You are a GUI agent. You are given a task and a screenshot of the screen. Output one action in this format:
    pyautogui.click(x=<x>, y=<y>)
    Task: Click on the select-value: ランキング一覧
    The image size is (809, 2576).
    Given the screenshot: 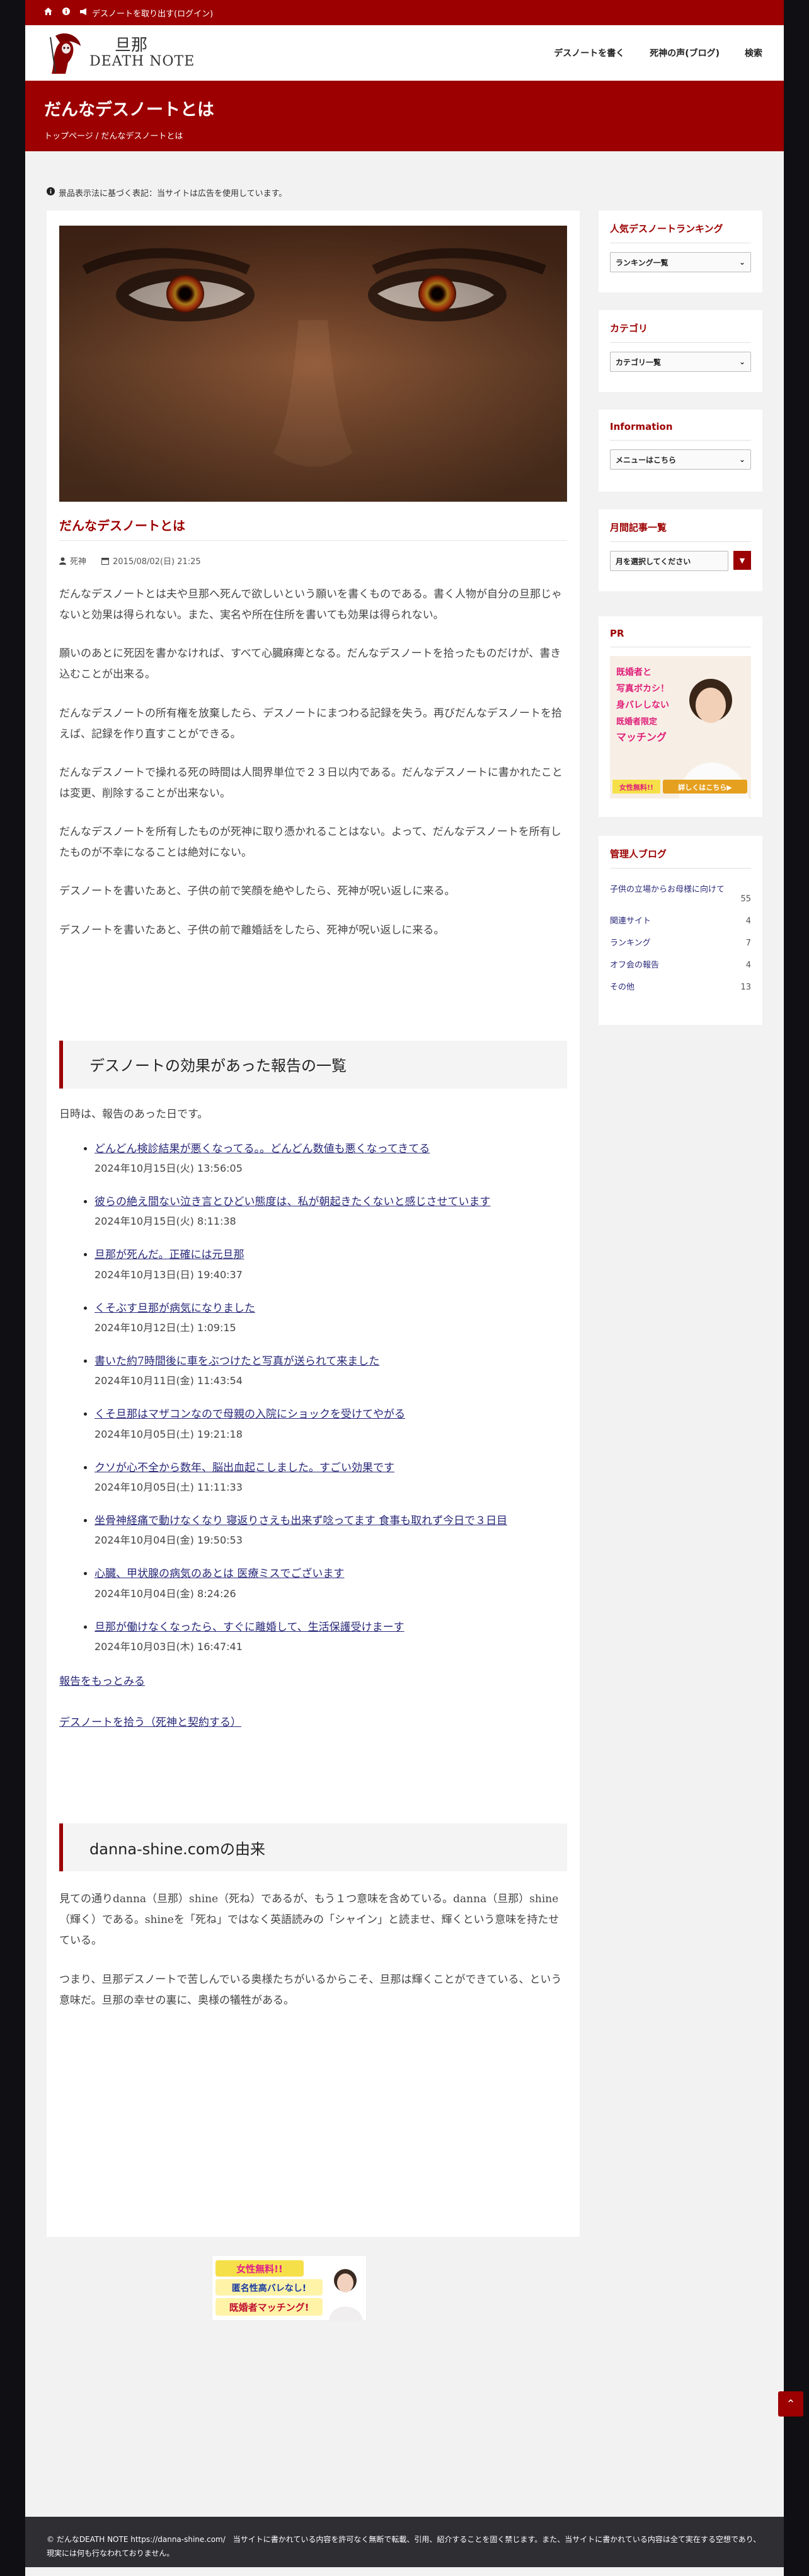 What is the action you would take?
    pyautogui.click(x=642, y=262)
    